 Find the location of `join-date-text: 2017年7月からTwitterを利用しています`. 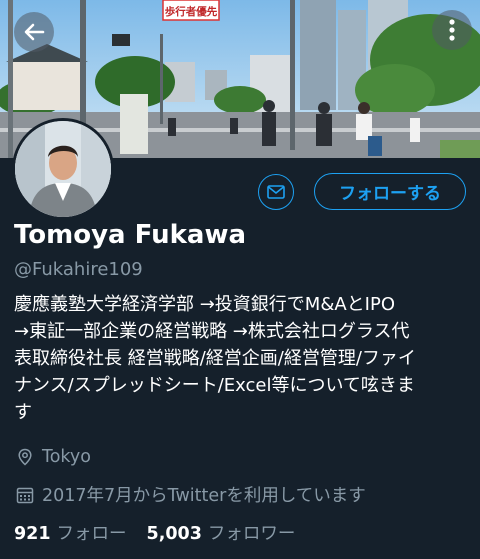

join-date-text: 2017年7月からTwitterを利用しています is located at coordinates (204, 496).